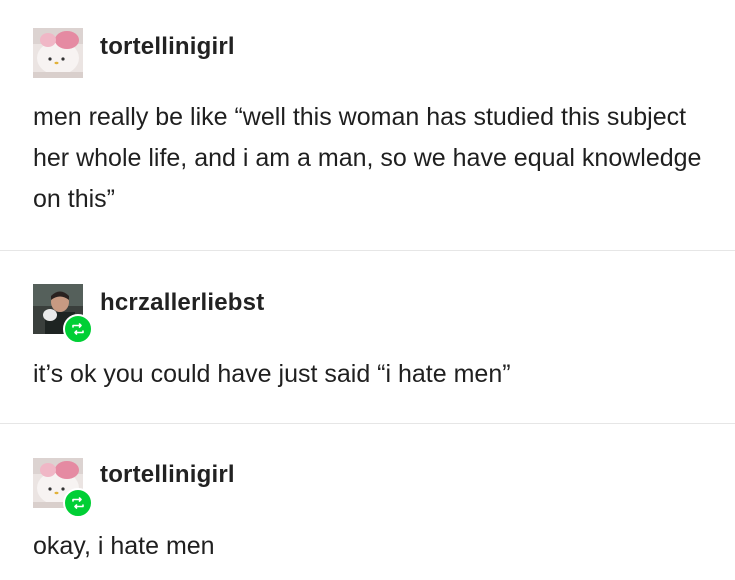  I want to click on username: hcrzallerliebst, so click(182, 303).